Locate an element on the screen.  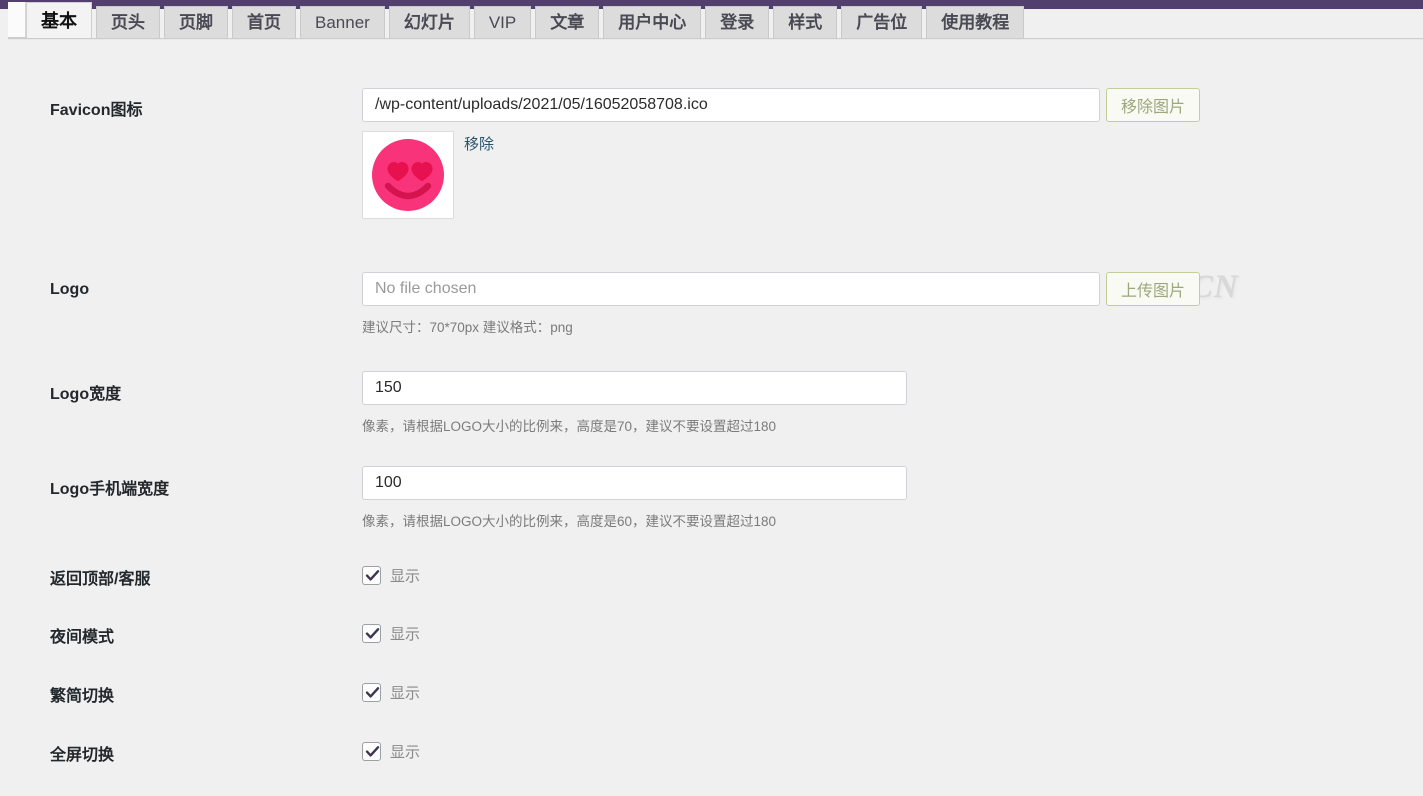
back-to-top-checkbox-group: 显示 is located at coordinates (391, 575).